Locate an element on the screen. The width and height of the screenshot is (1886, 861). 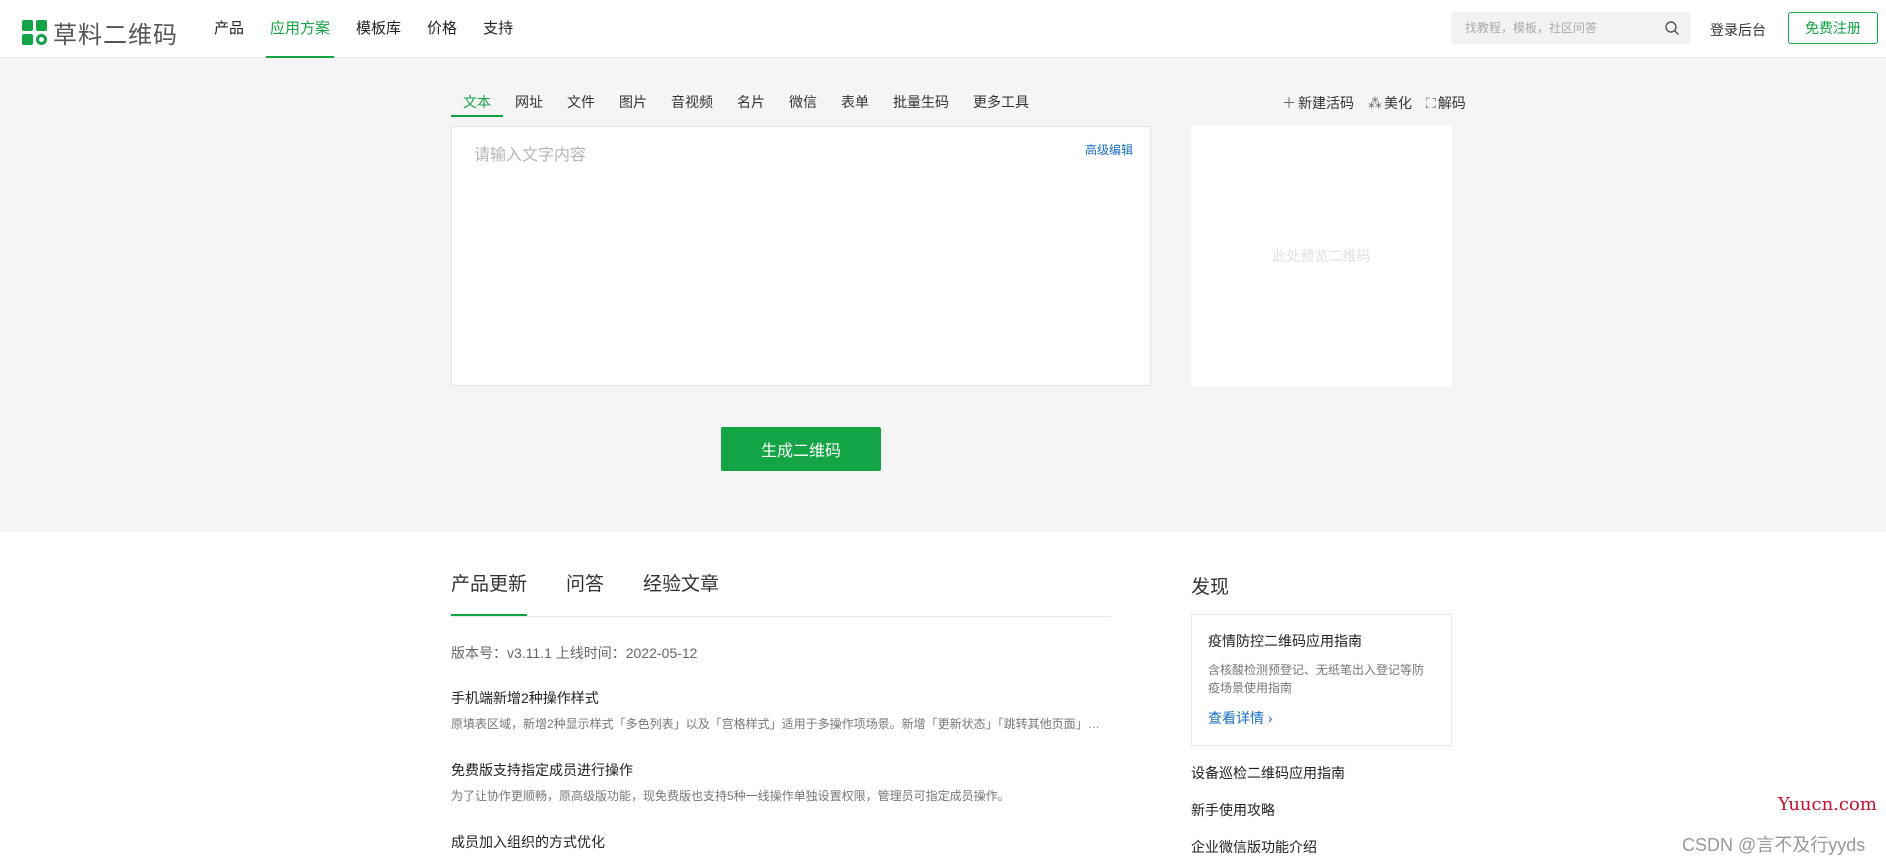
logo: 草料二维码 is located at coordinates (100, 32).